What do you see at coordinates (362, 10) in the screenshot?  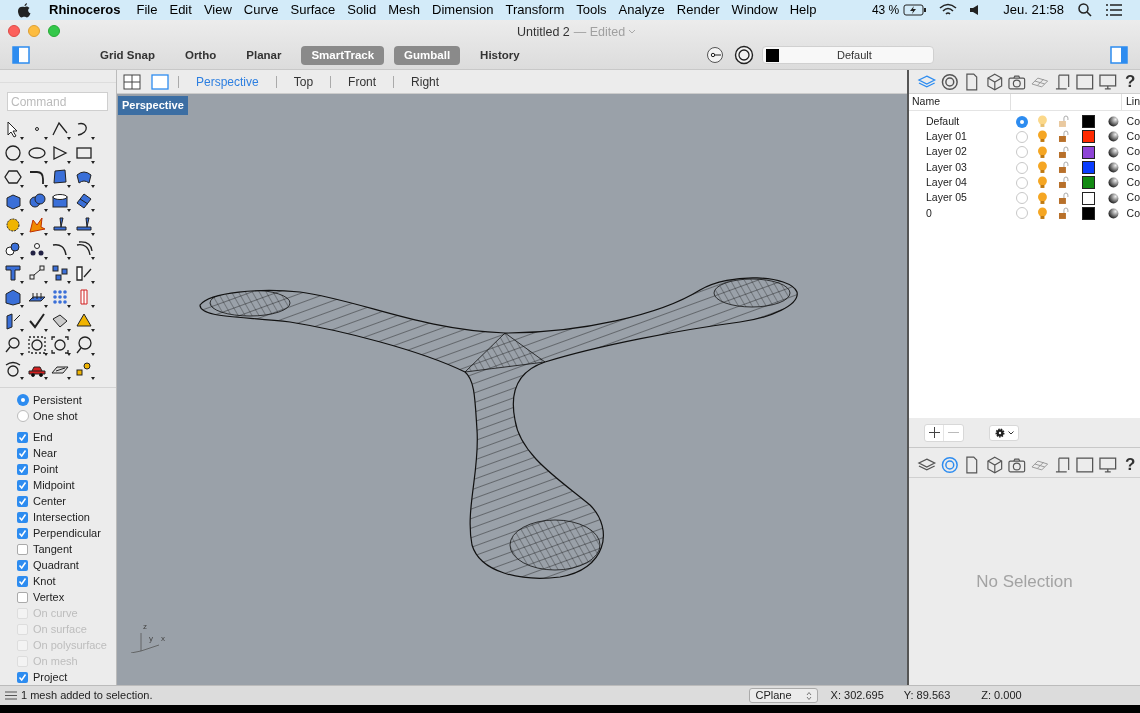 I see `menu-item: Solid` at bounding box center [362, 10].